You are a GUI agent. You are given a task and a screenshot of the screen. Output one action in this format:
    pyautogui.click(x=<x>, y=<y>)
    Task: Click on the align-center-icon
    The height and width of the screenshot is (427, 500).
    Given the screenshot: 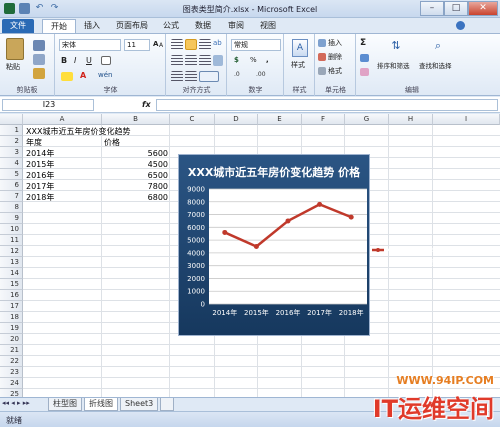 What is the action you would take?
    pyautogui.click(x=191, y=60)
    